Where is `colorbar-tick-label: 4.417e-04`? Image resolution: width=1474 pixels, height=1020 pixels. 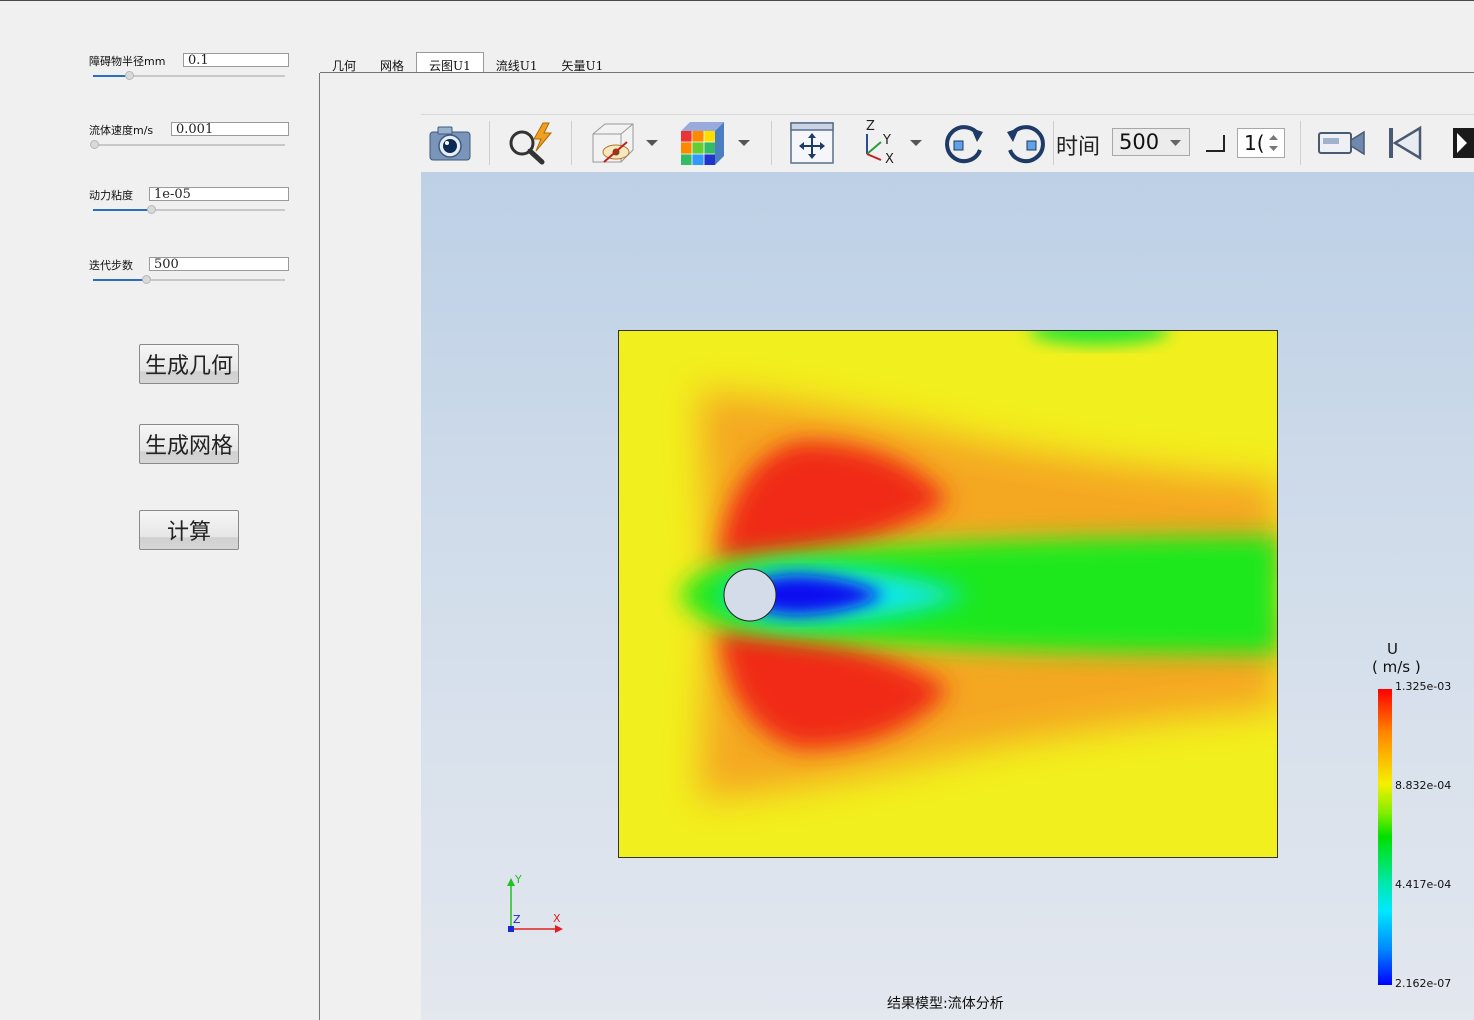 colorbar-tick-label: 4.417e-04 is located at coordinates (1423, 884).